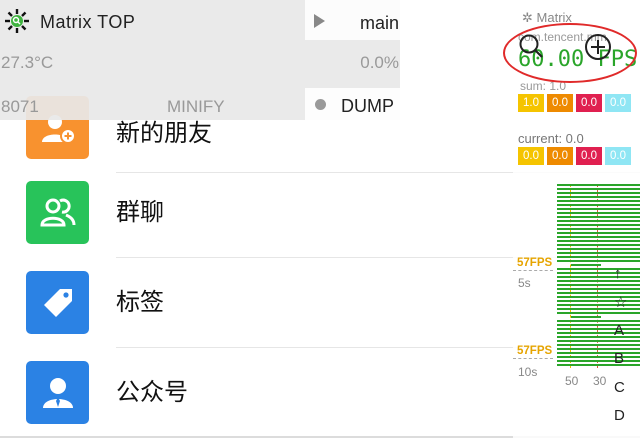  I want to click on sum-bar-4: 0.0, so click(618, 103).